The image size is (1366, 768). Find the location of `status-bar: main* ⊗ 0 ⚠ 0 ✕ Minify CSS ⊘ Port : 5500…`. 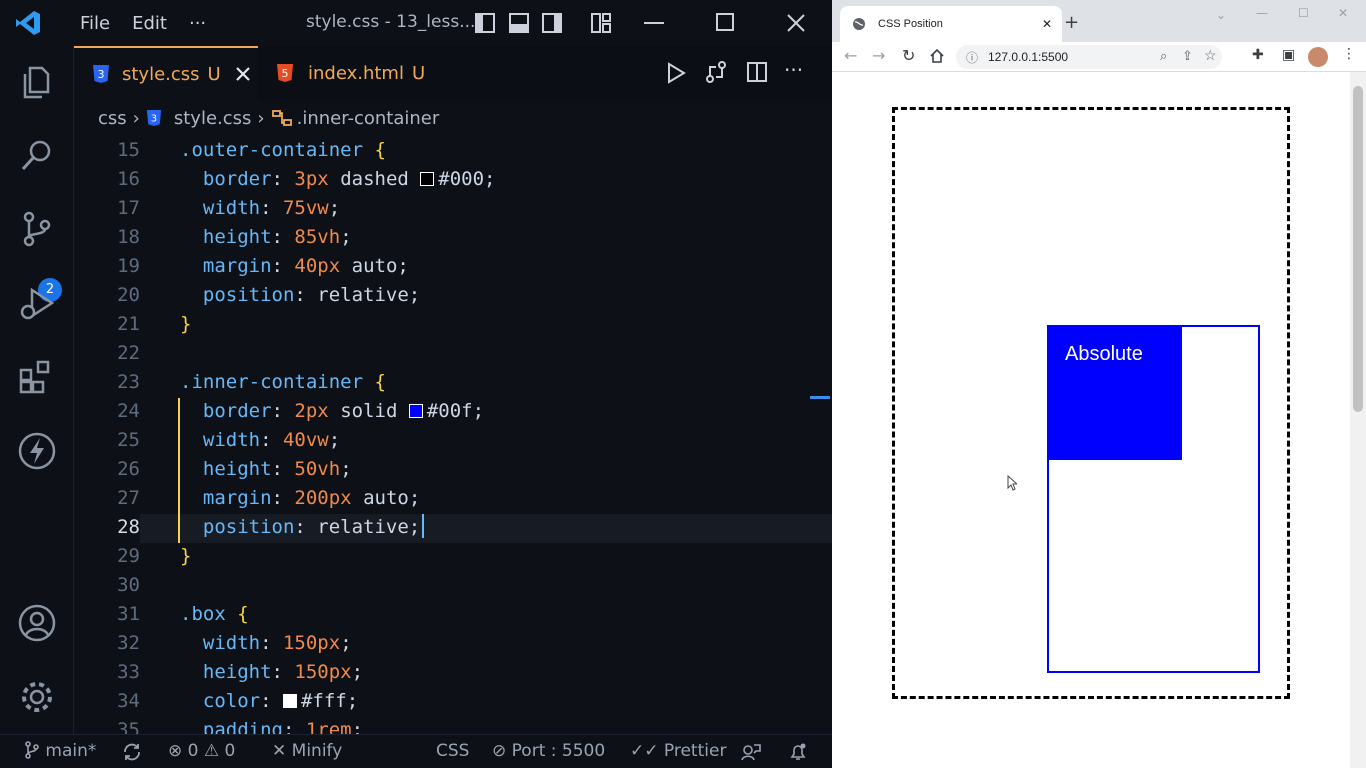

status-bar: main* ⊗ 0 ⚠ 0 ✕ Minify CSS ⊘ Port : 5500… is located at coordinates (416, 751).